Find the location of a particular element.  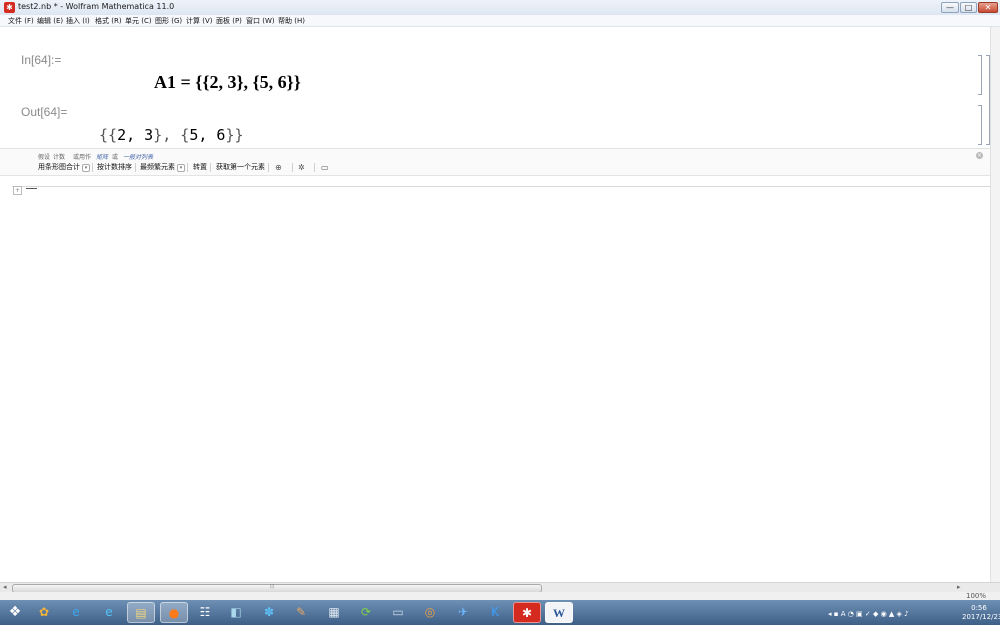

taskbar-app-10-icon: ▦ is located at coordinates (334, 612).